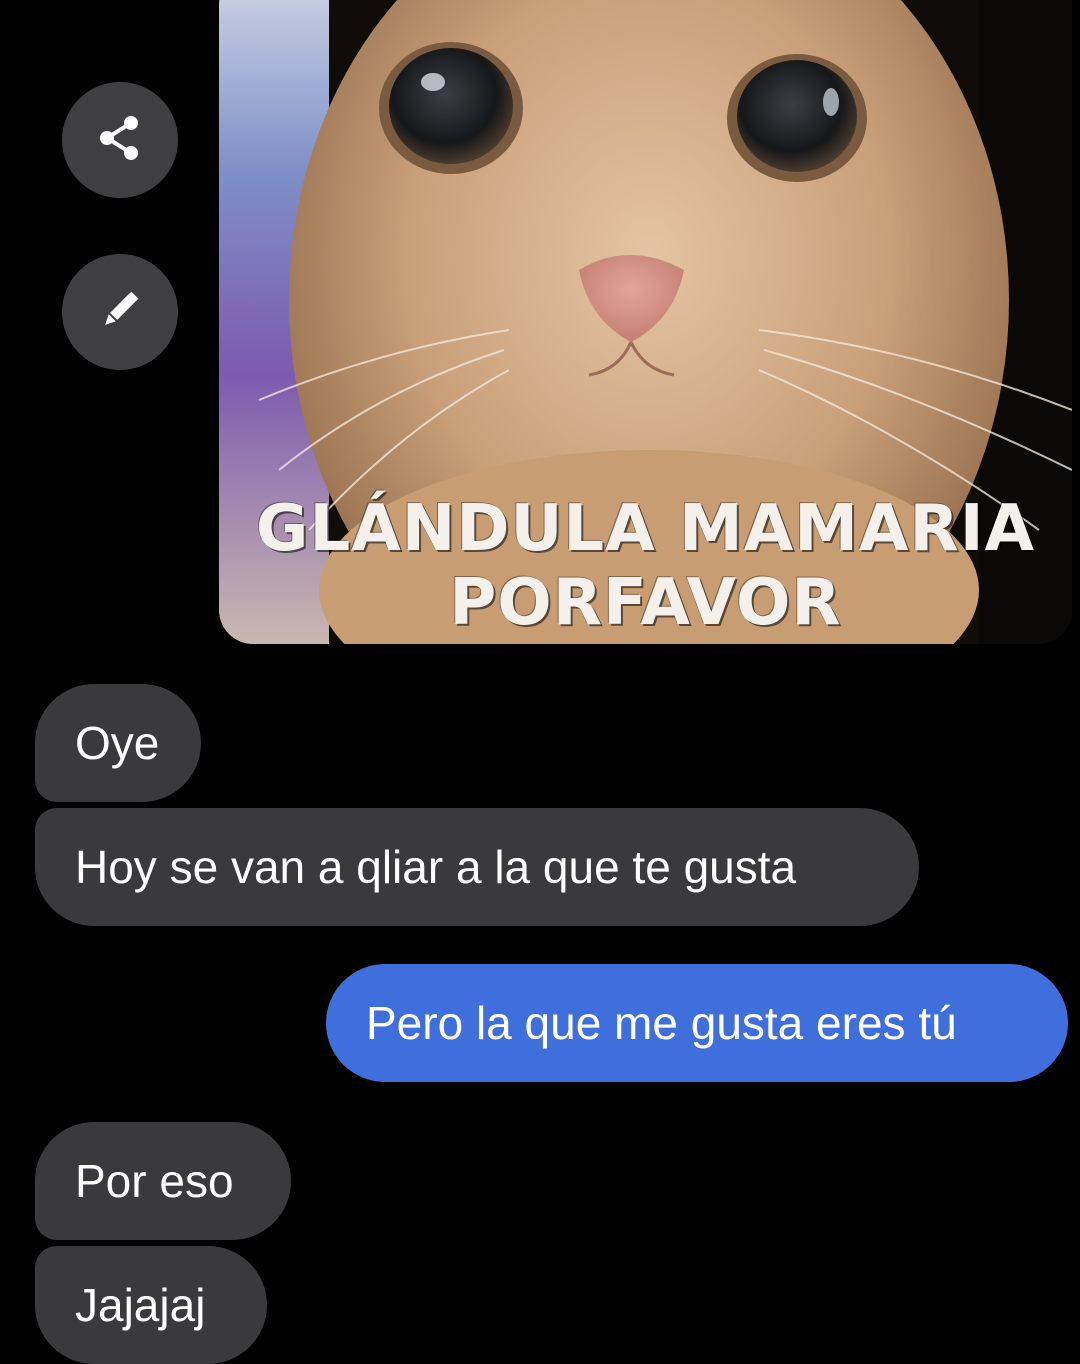  I want to click on outgoing-message: Pero la que me gusta eres tú, so click(697, 1023).